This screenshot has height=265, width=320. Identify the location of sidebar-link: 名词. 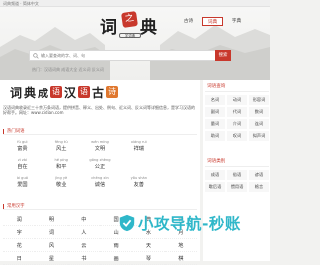
(215, 100).